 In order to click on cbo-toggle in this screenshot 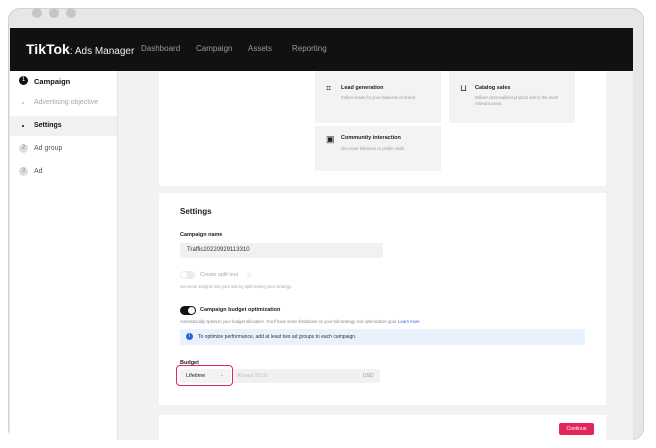, I will do `click(188, 310)`.